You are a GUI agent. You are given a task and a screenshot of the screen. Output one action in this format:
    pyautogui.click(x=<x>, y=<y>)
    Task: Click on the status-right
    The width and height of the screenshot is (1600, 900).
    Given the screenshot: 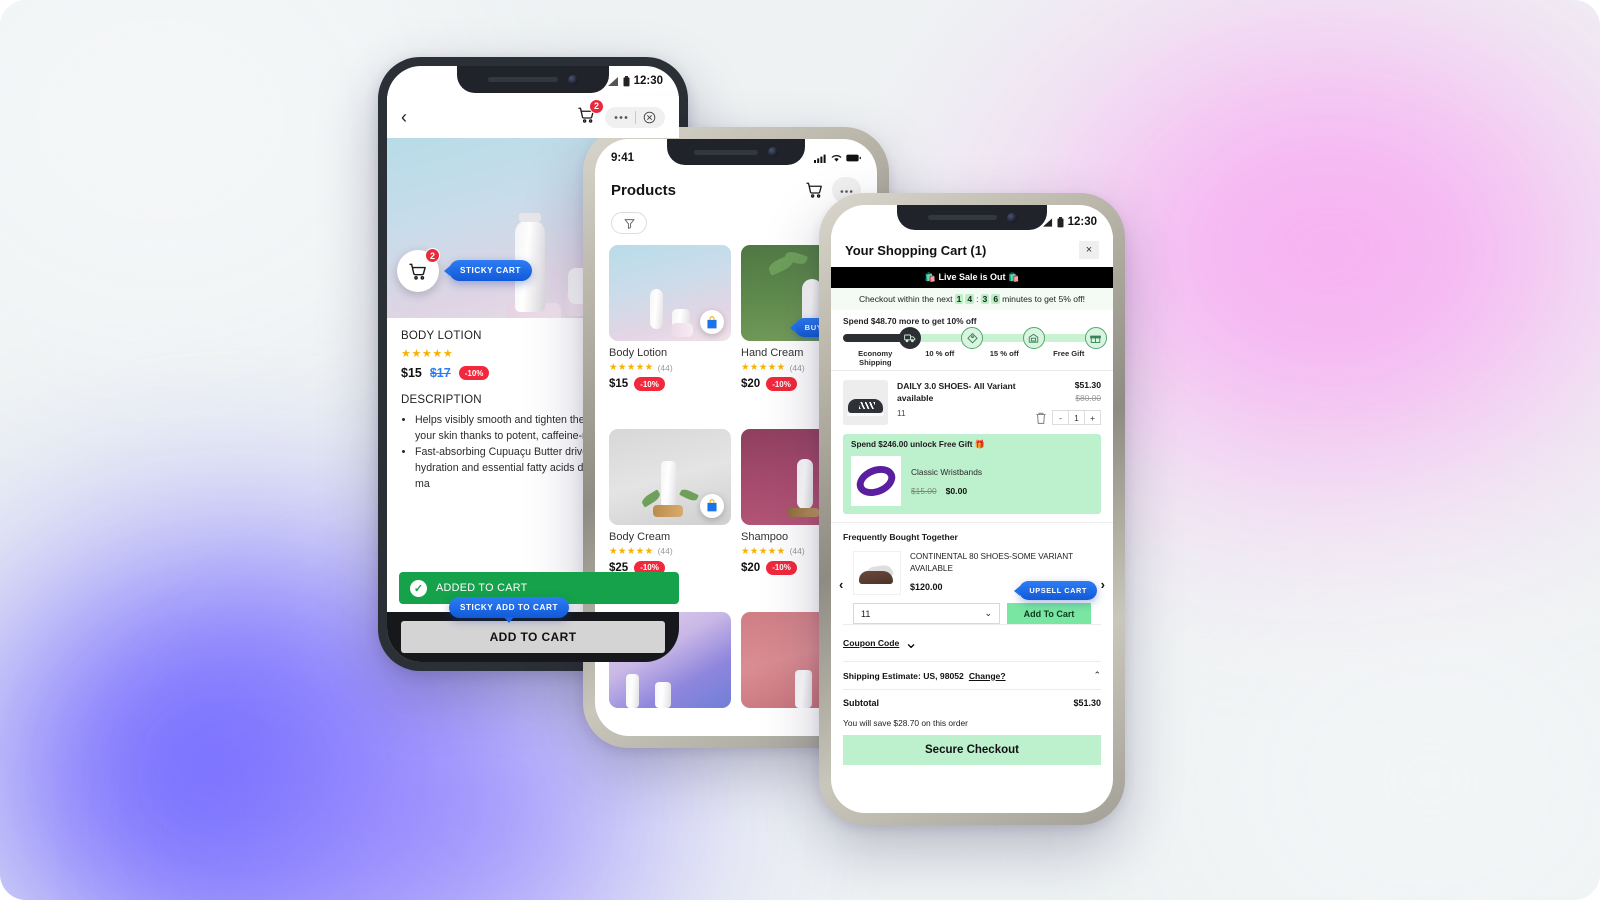 What is the action you would take?
    pyautogui.click(x=837, y=158)
    